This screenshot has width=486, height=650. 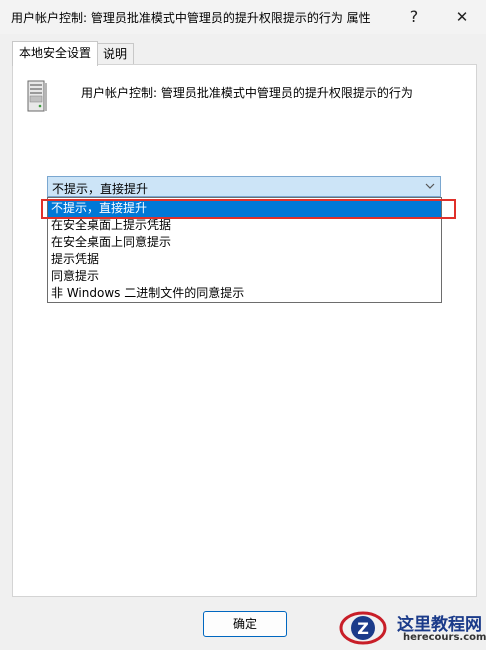 I want to click on help-button: ?, so click(x=414, y=17).